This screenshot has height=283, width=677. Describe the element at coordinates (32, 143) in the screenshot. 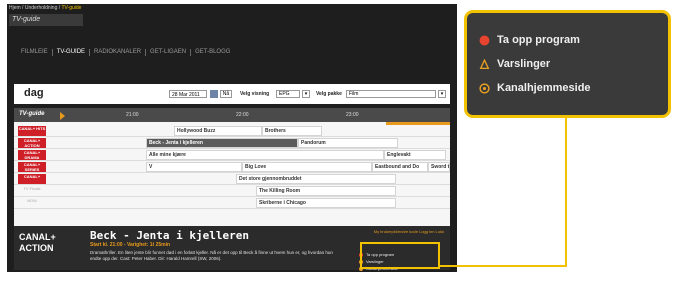

I see `channel-logo: CANAL+ ACTION` at that location.